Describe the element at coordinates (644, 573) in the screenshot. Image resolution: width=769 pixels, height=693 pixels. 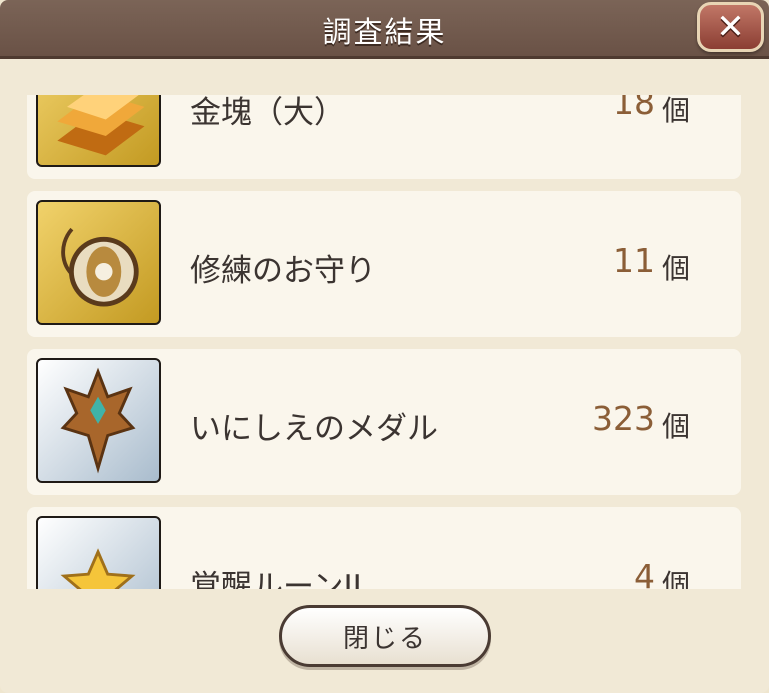
I see `item-quantity: 4` at that location.